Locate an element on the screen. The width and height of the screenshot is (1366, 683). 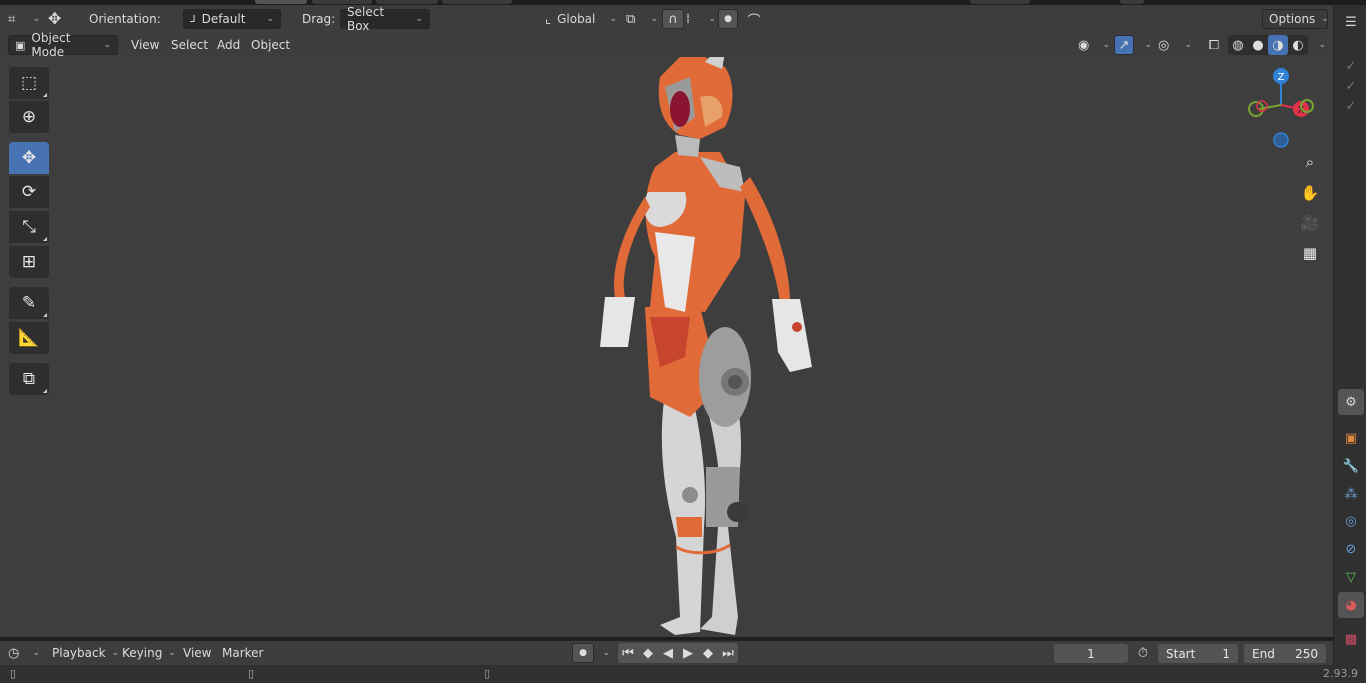
visibility-dropdown: ◉ ⌄ is located at coordinates (1094, 45).